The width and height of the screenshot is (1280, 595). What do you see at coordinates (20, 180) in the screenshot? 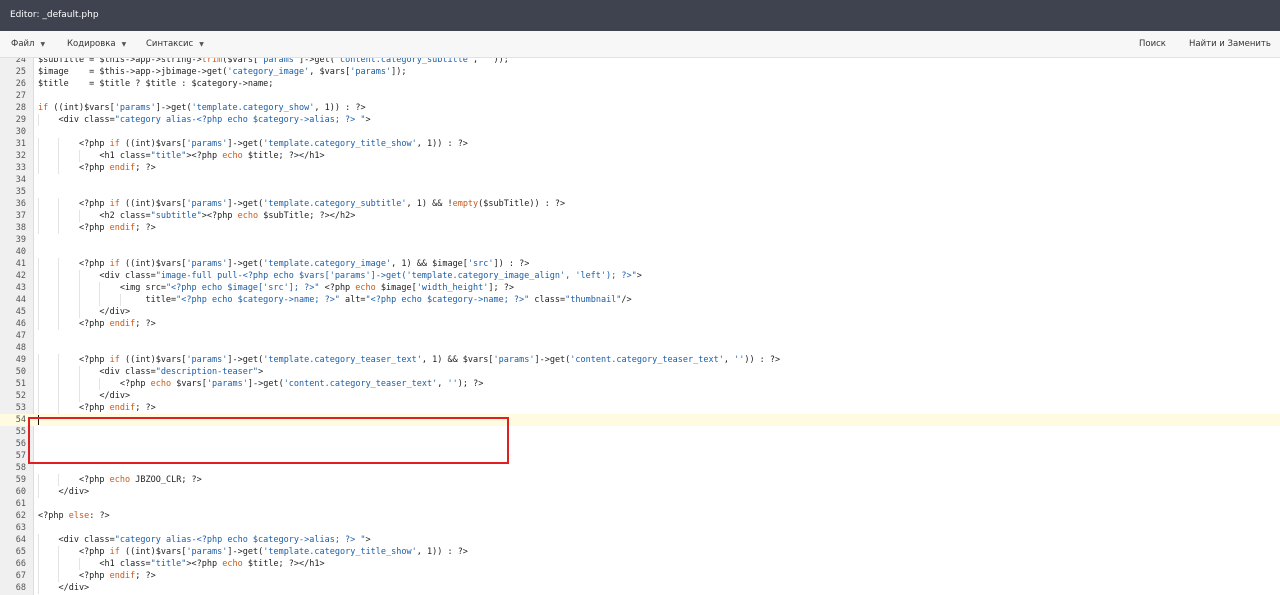
I see `line-number: 34` at bounding box center [20, 180].